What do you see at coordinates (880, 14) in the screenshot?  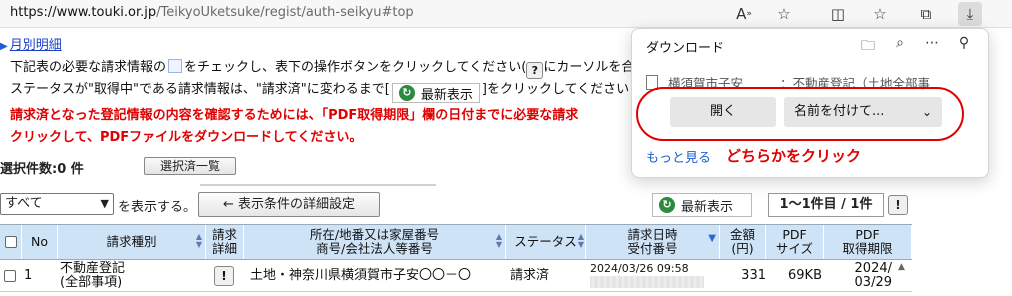 I see `favorites-icon: ☆` at bounding box center [880, 14].